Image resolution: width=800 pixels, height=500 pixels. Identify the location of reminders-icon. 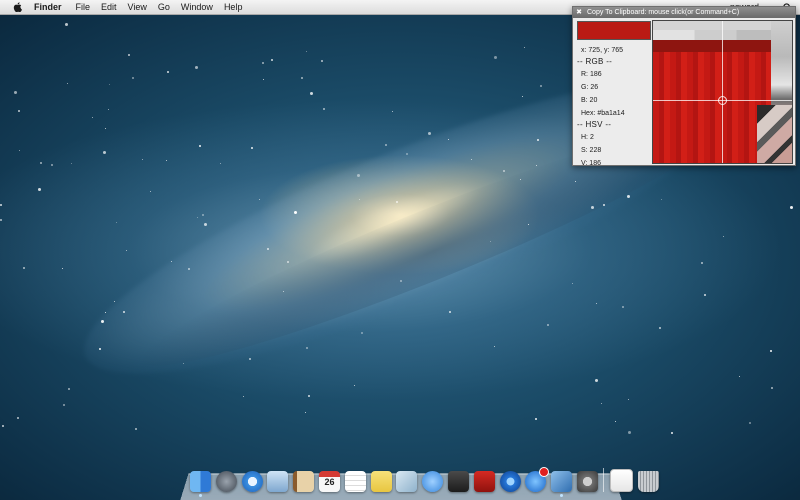
(355, 481).